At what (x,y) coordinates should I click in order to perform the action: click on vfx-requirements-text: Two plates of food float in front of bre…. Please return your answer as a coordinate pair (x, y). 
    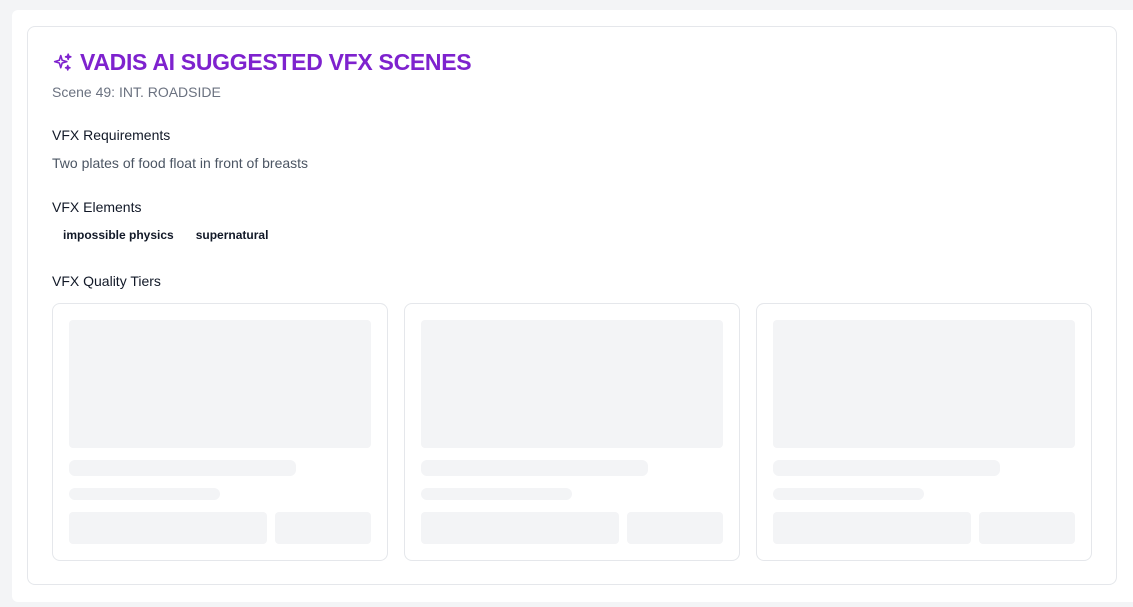
    Looking at the image, I should click on (180, 163).